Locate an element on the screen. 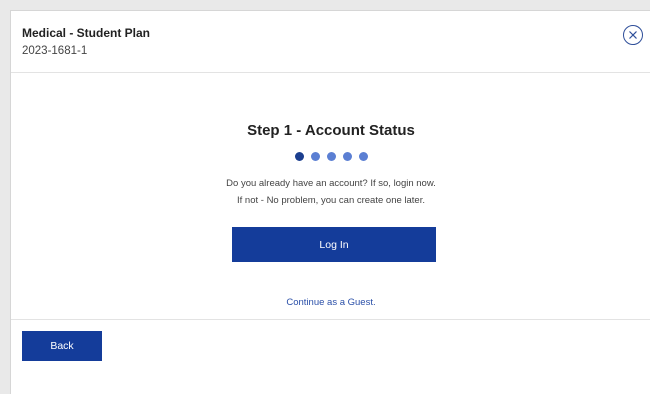 Image resolution: width=650 pixels, height=394 pixels. close-button is located at coordinates (633, 35).